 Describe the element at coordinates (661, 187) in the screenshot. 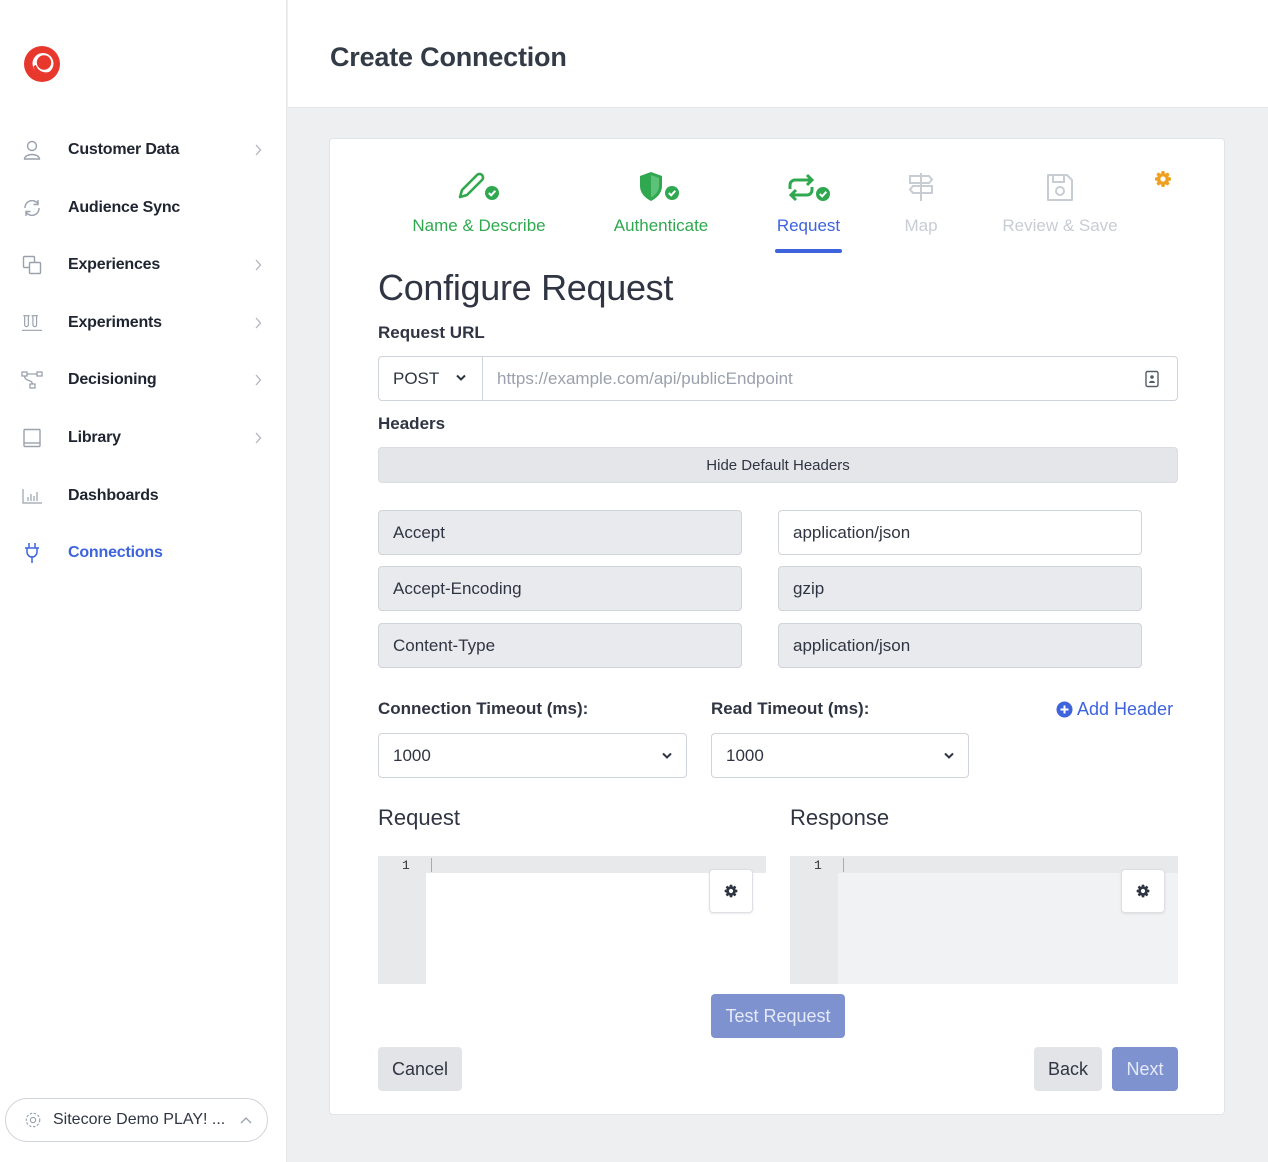

I see `shield-check-icon` at that location.